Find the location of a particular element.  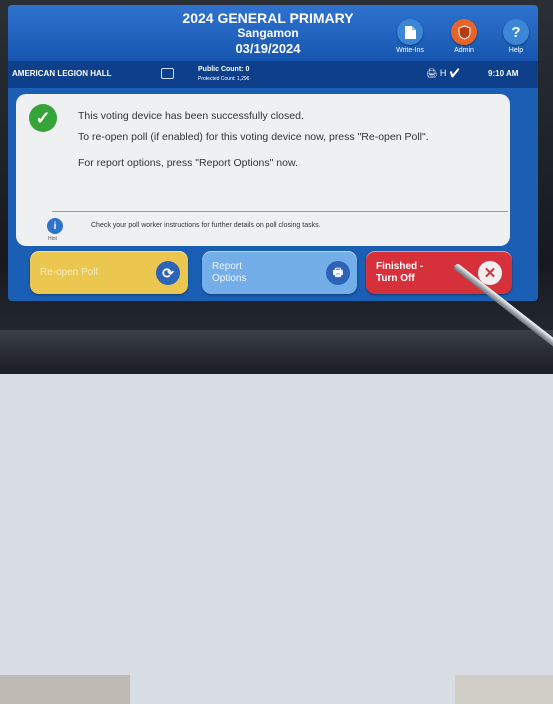

finish-label-line2: Turn Off is located at coordinates (395, 278).